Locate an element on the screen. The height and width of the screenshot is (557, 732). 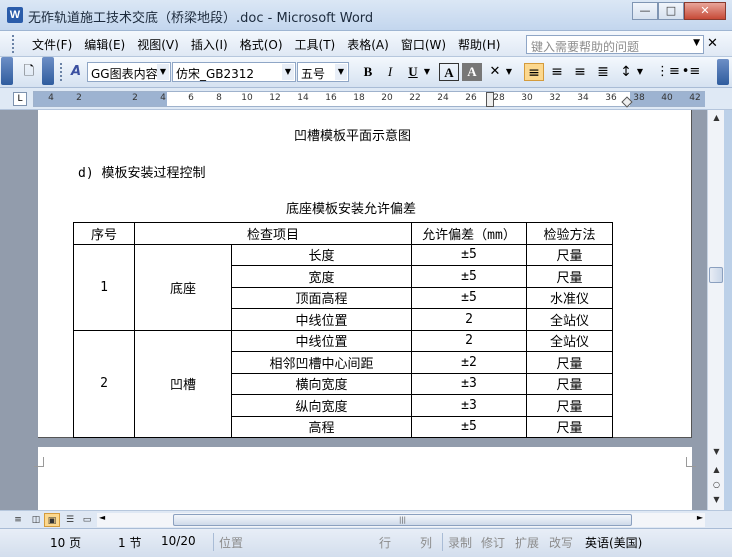
underline-button: U is located at coordinates (413, 72).